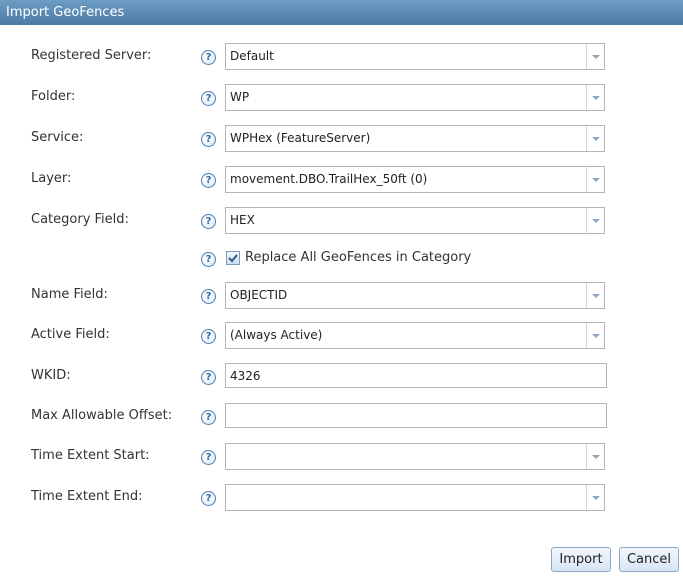 This screenshot has height=578, width=683. Describe the element at coordinates (649, 559) in the screenshot. I see `cancel-button: Cancel` at that location.